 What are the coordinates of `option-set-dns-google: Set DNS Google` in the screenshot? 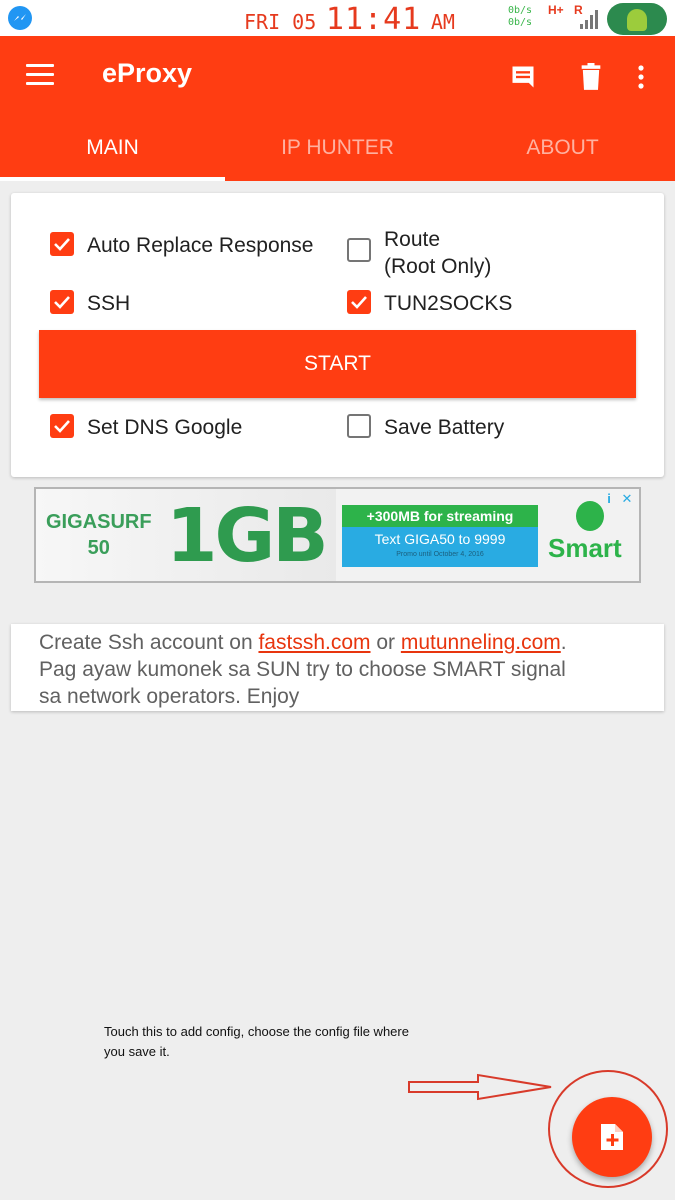 It's located at (146, 427).